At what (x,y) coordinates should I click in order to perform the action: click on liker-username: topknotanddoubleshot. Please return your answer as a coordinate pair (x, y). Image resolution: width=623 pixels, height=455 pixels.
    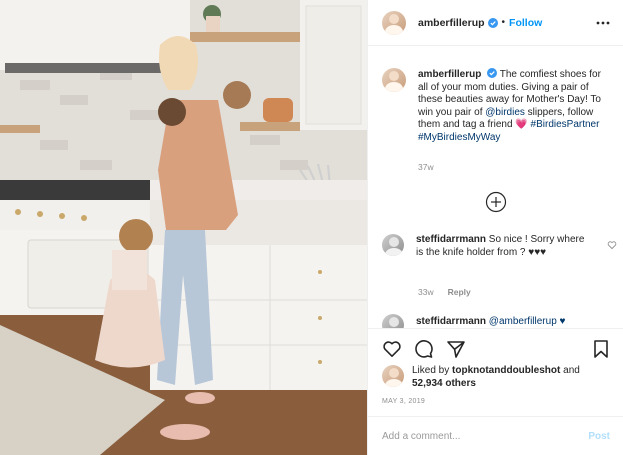
    Looking at the image, I should click on (506, 370).